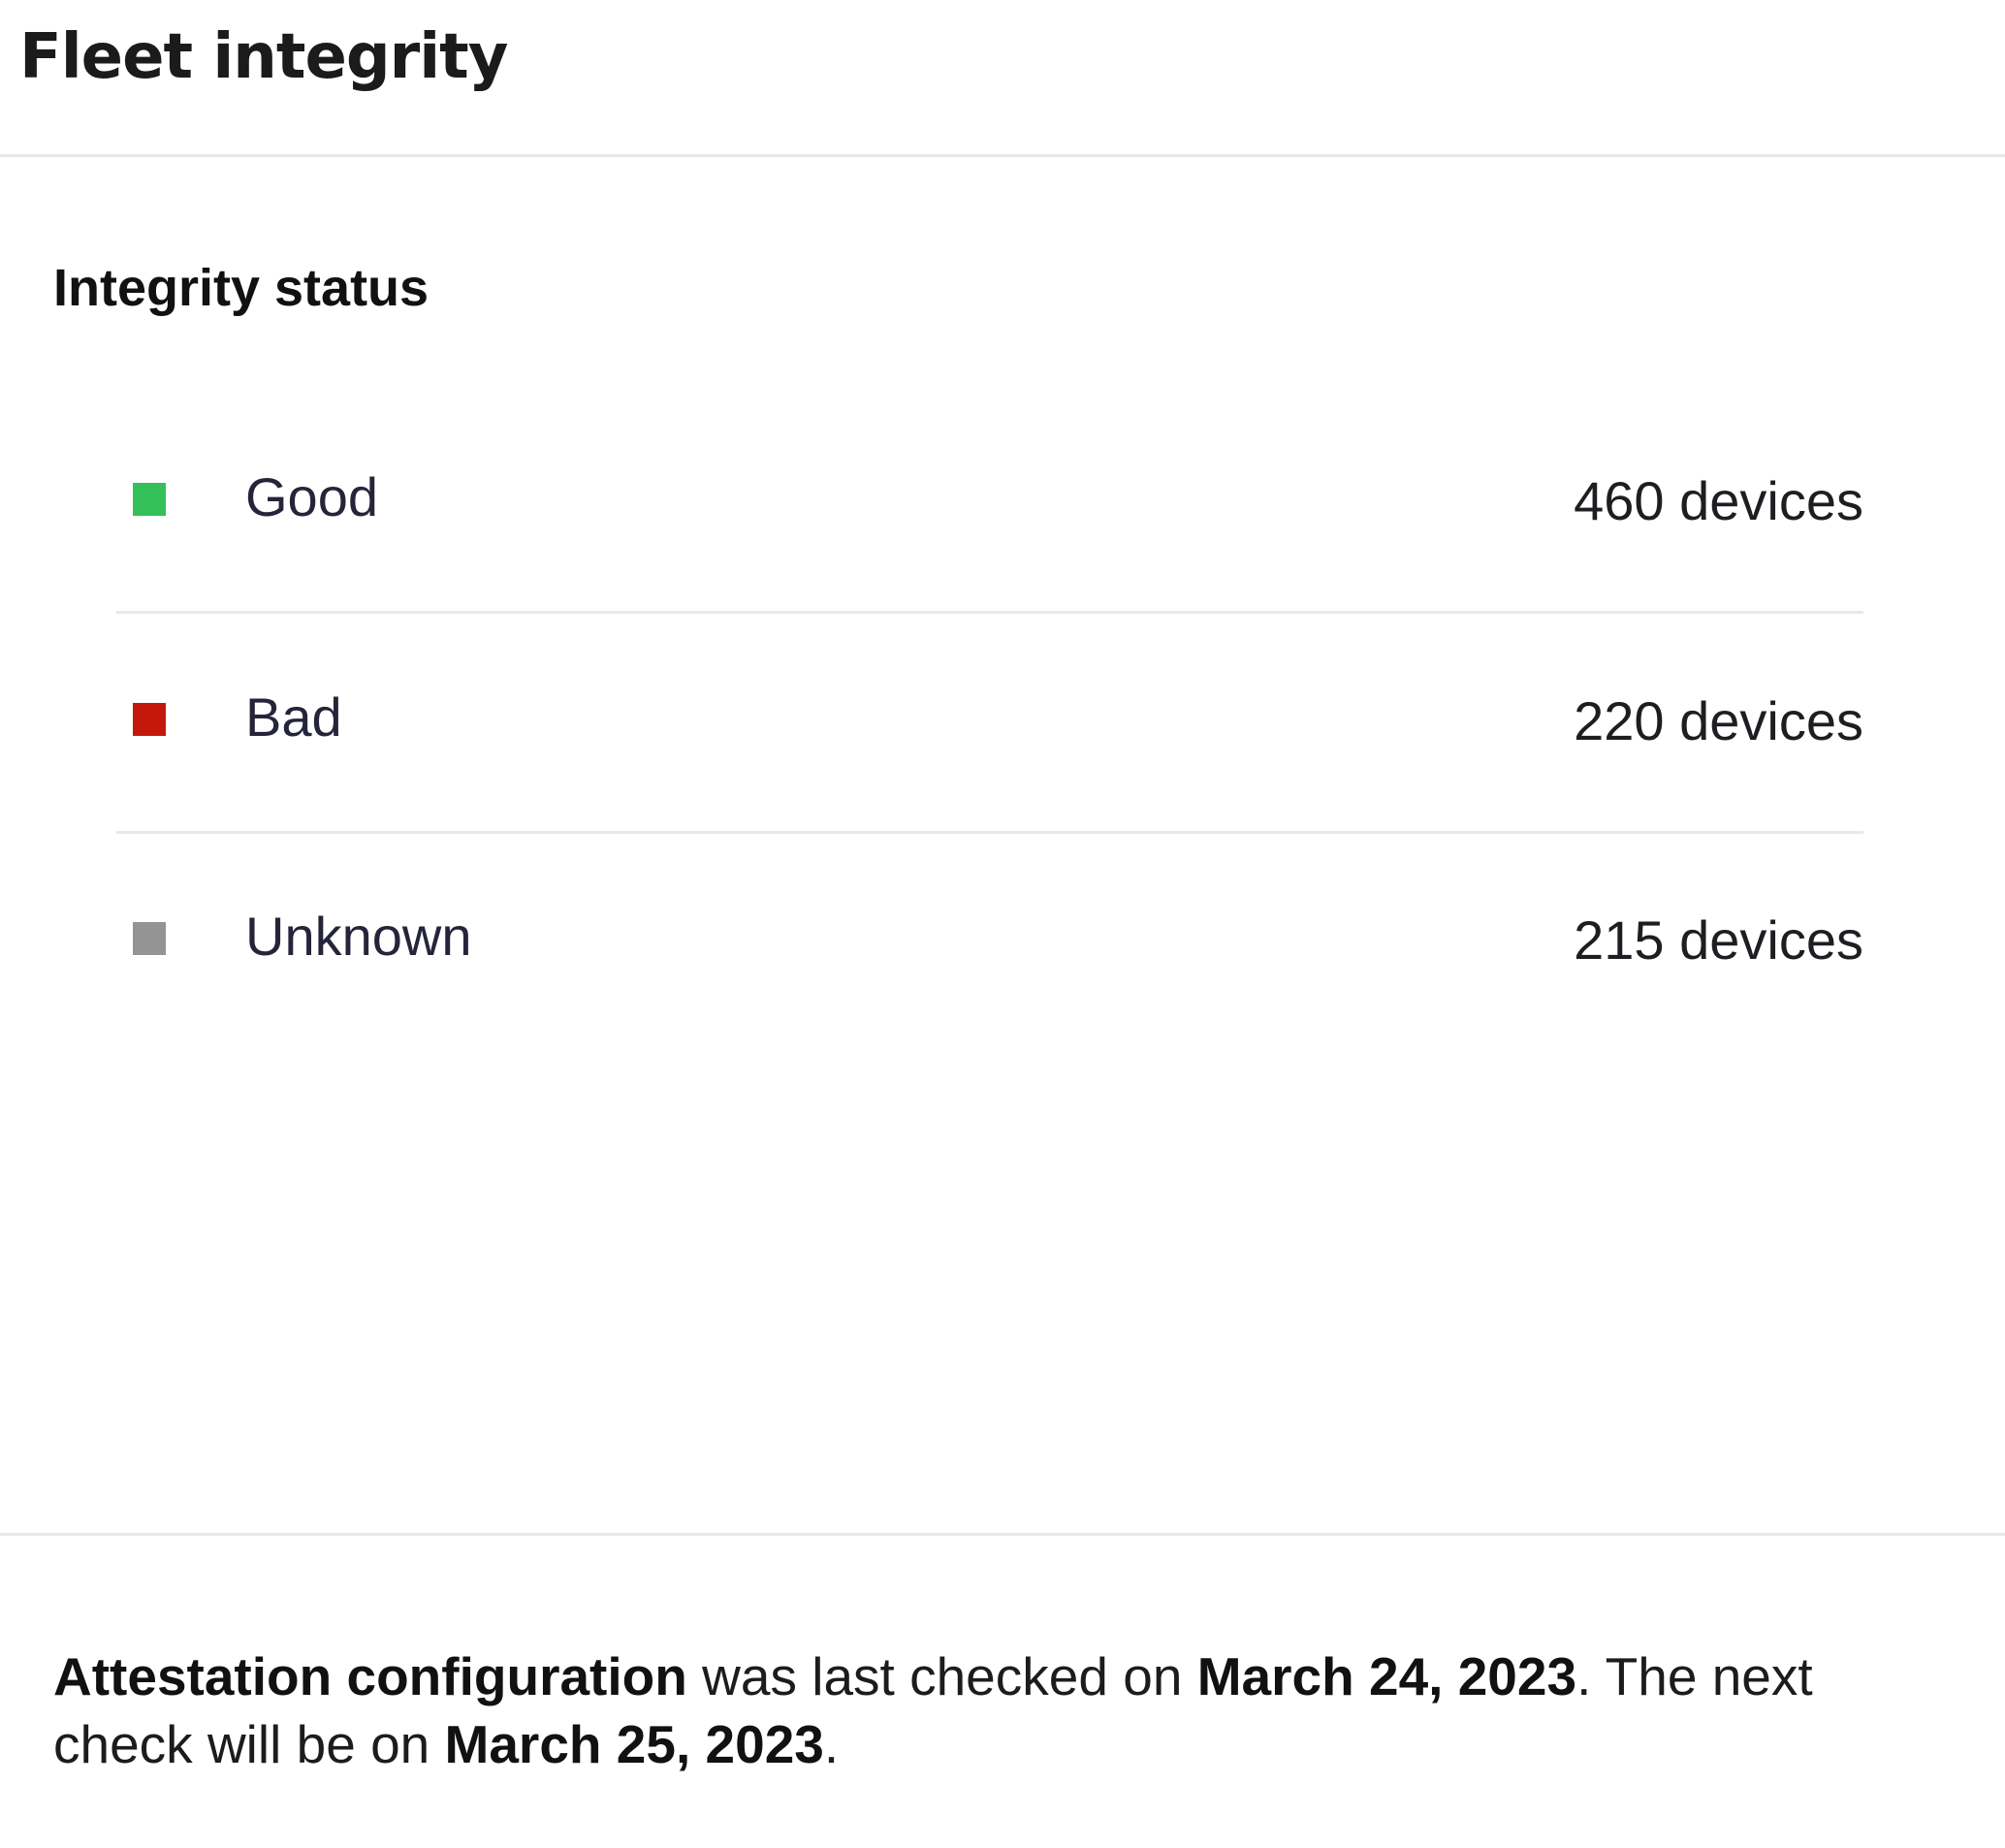 The image size is (2005, 1848). What do you see at coordinates (989, 502) in the screenshot?
I see `status-row-good: Good 460 devices` at bounding box center [989, 502].